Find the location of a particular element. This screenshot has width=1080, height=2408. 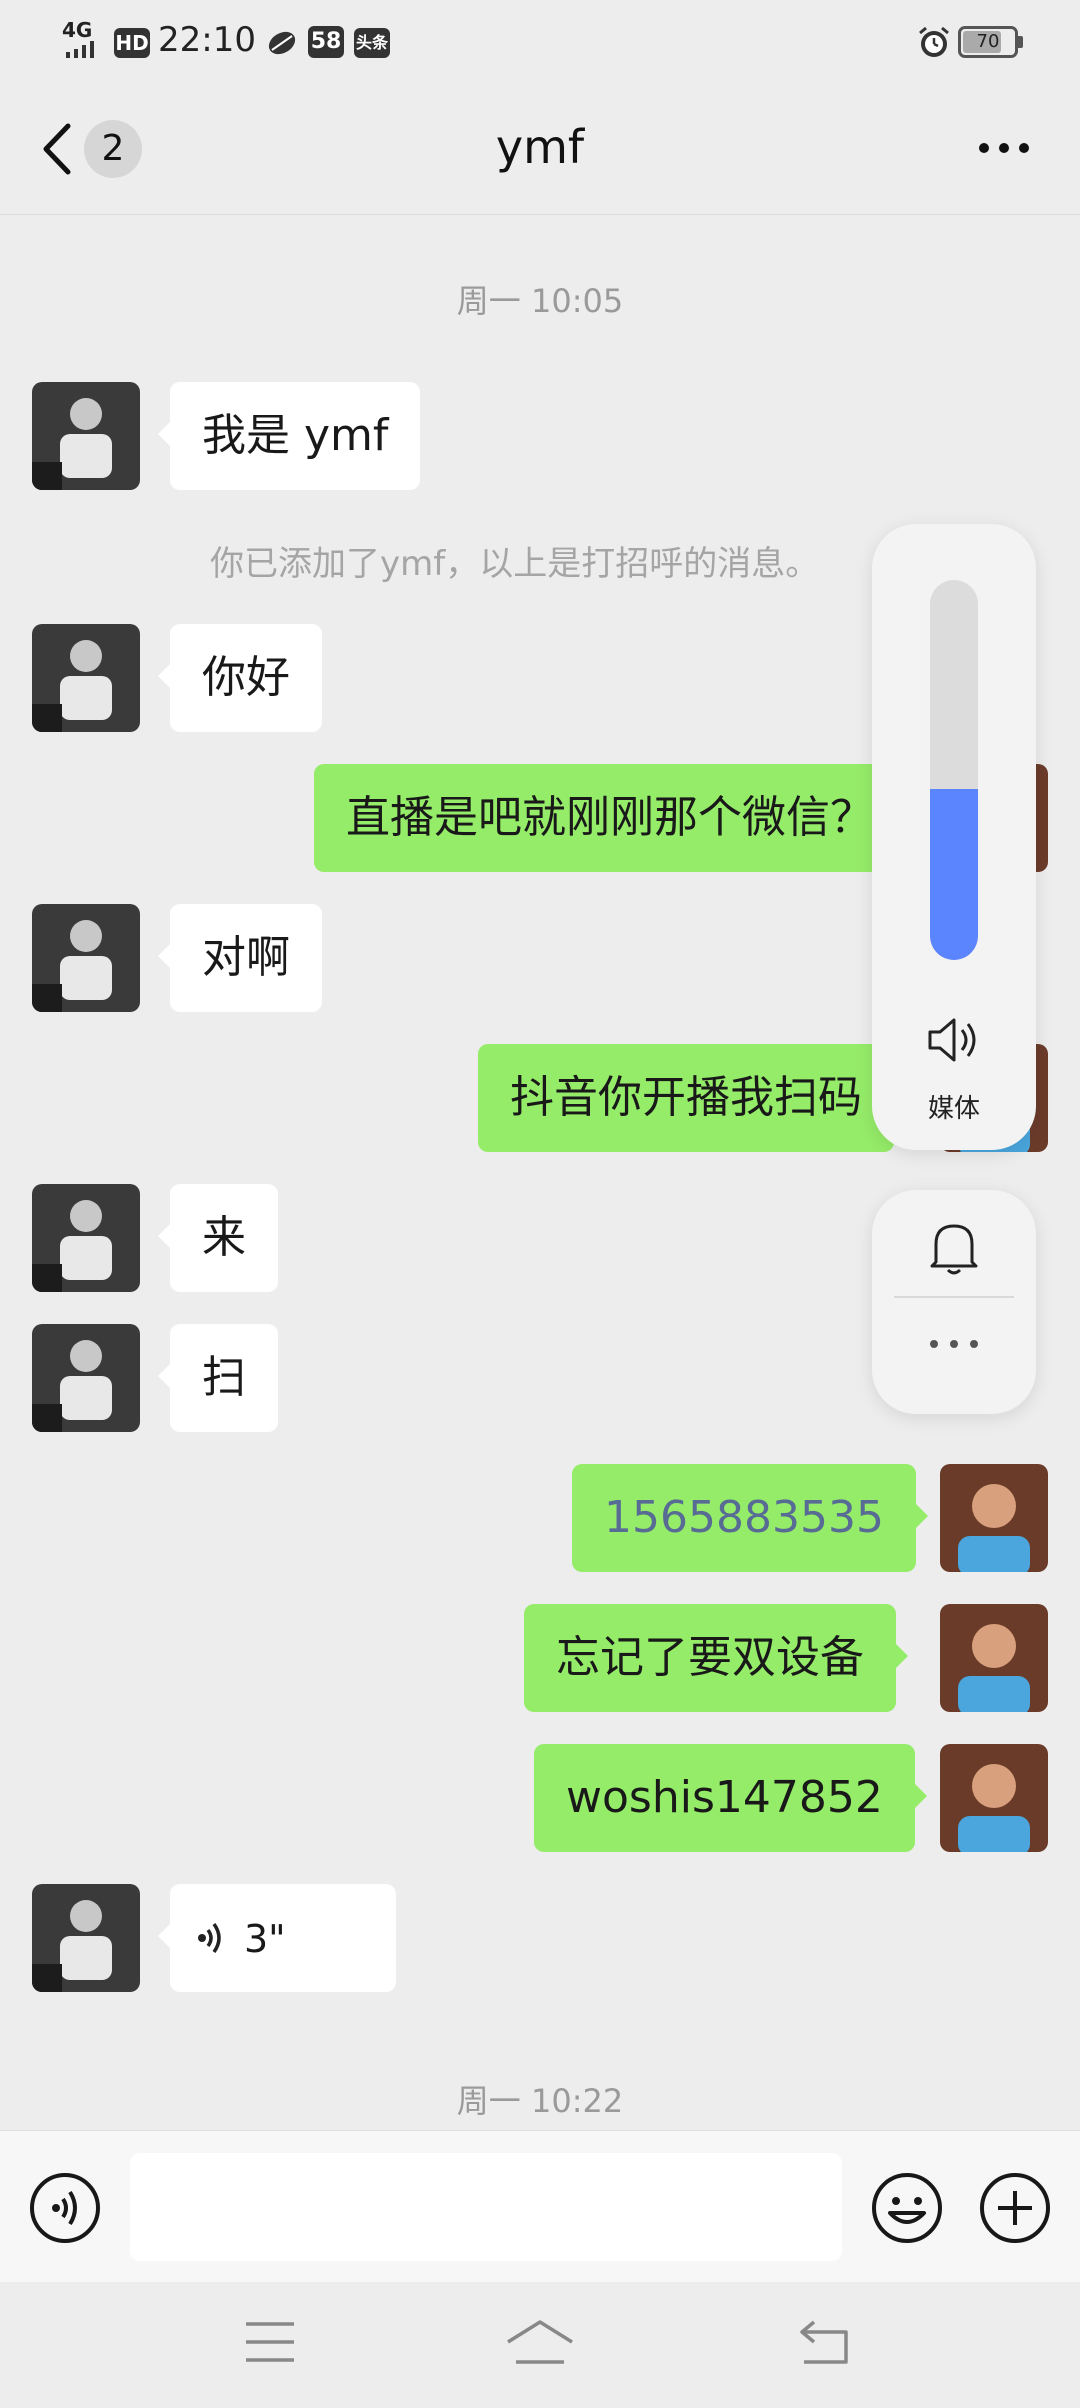

voice-wave-icon is located at coordinates (209, 1938).